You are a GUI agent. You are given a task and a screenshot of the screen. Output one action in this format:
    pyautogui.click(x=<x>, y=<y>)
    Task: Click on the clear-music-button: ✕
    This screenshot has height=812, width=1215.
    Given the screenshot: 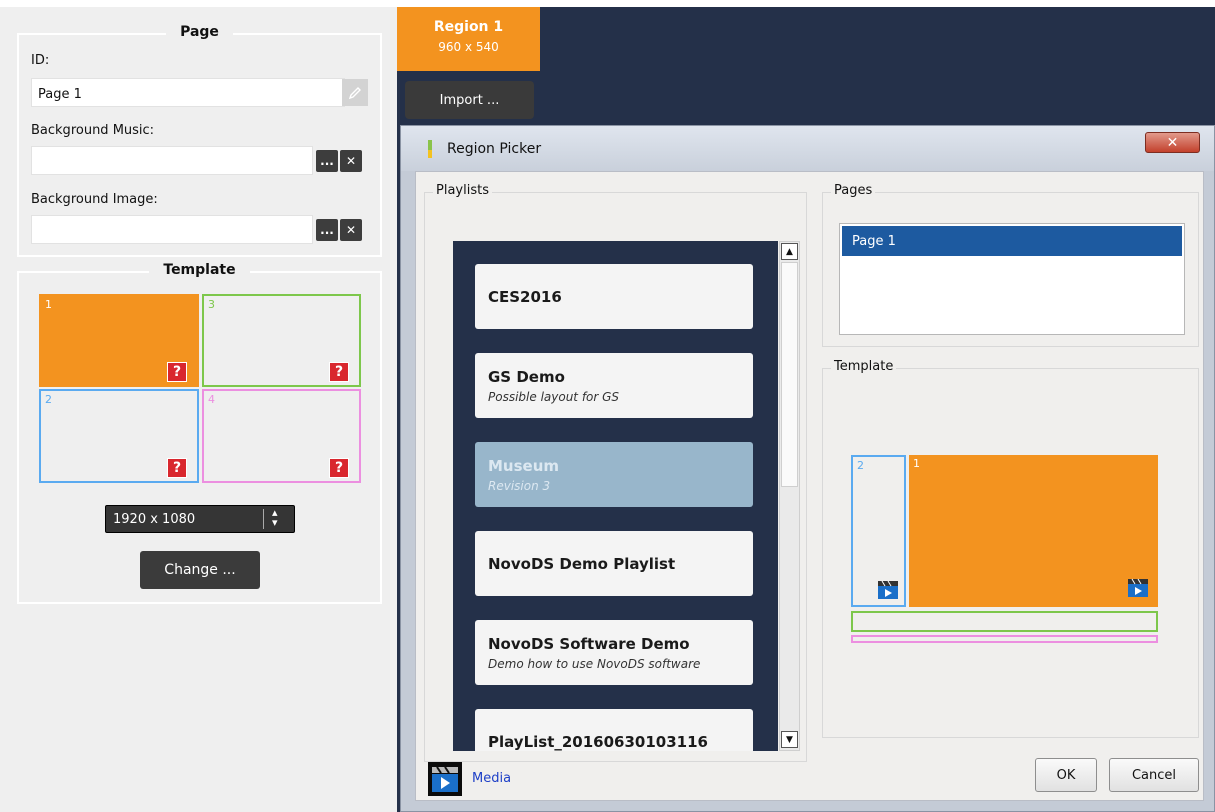 What is the action you would take?
    pyautogui.click(x=351, y=161)
    